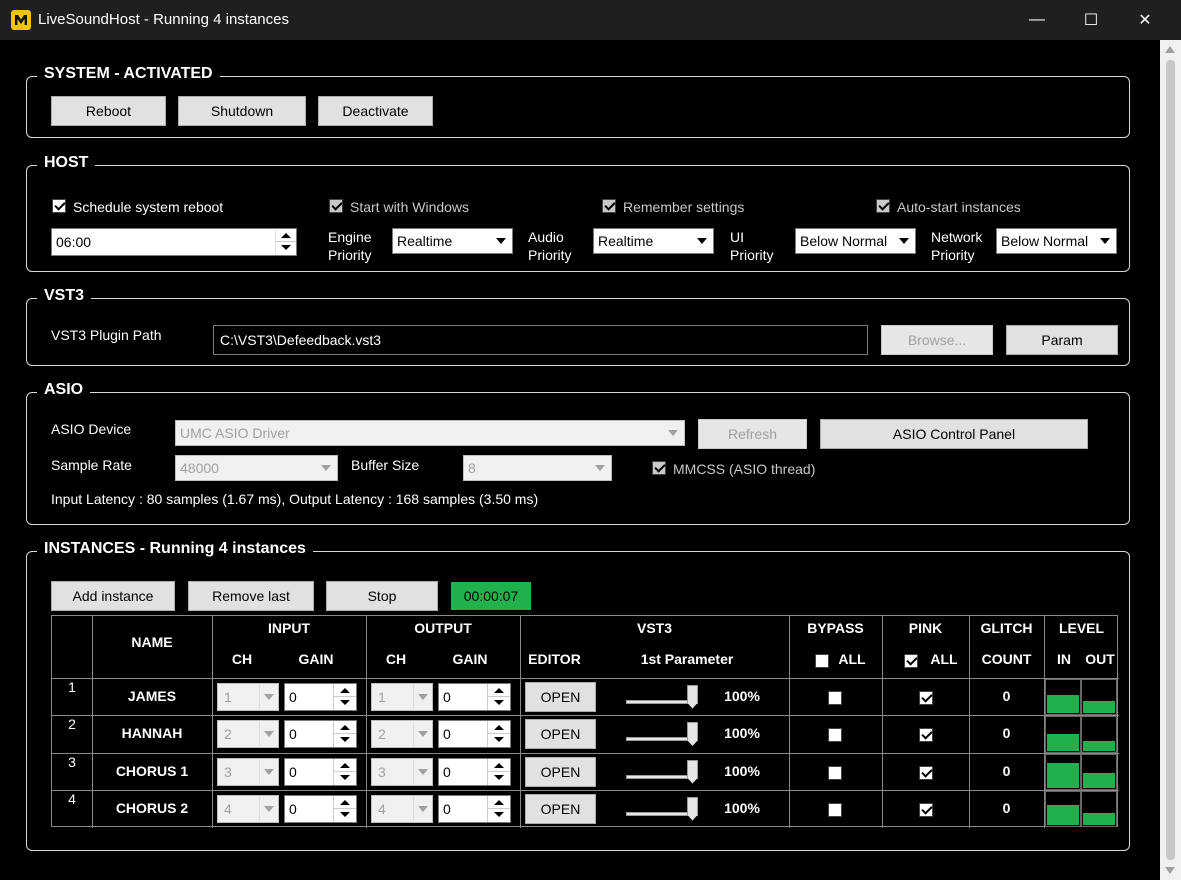  I want to click on input-channel-select: 2, so click(248, 734).